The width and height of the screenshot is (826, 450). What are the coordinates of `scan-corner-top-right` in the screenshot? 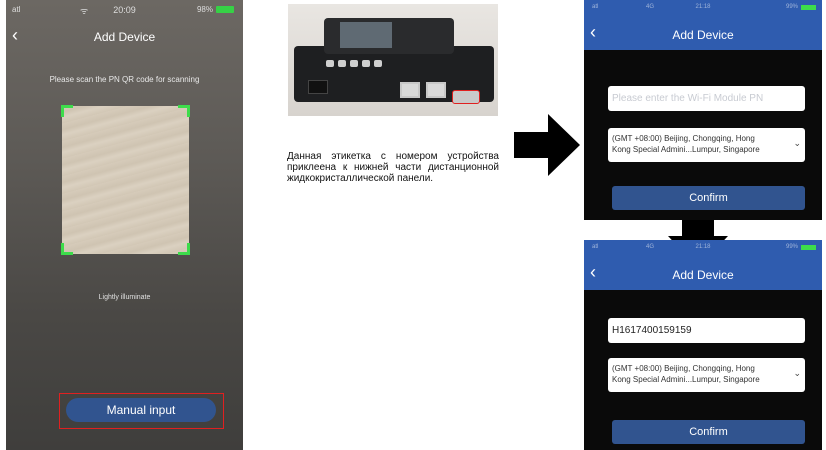 It's located at (184, 111).